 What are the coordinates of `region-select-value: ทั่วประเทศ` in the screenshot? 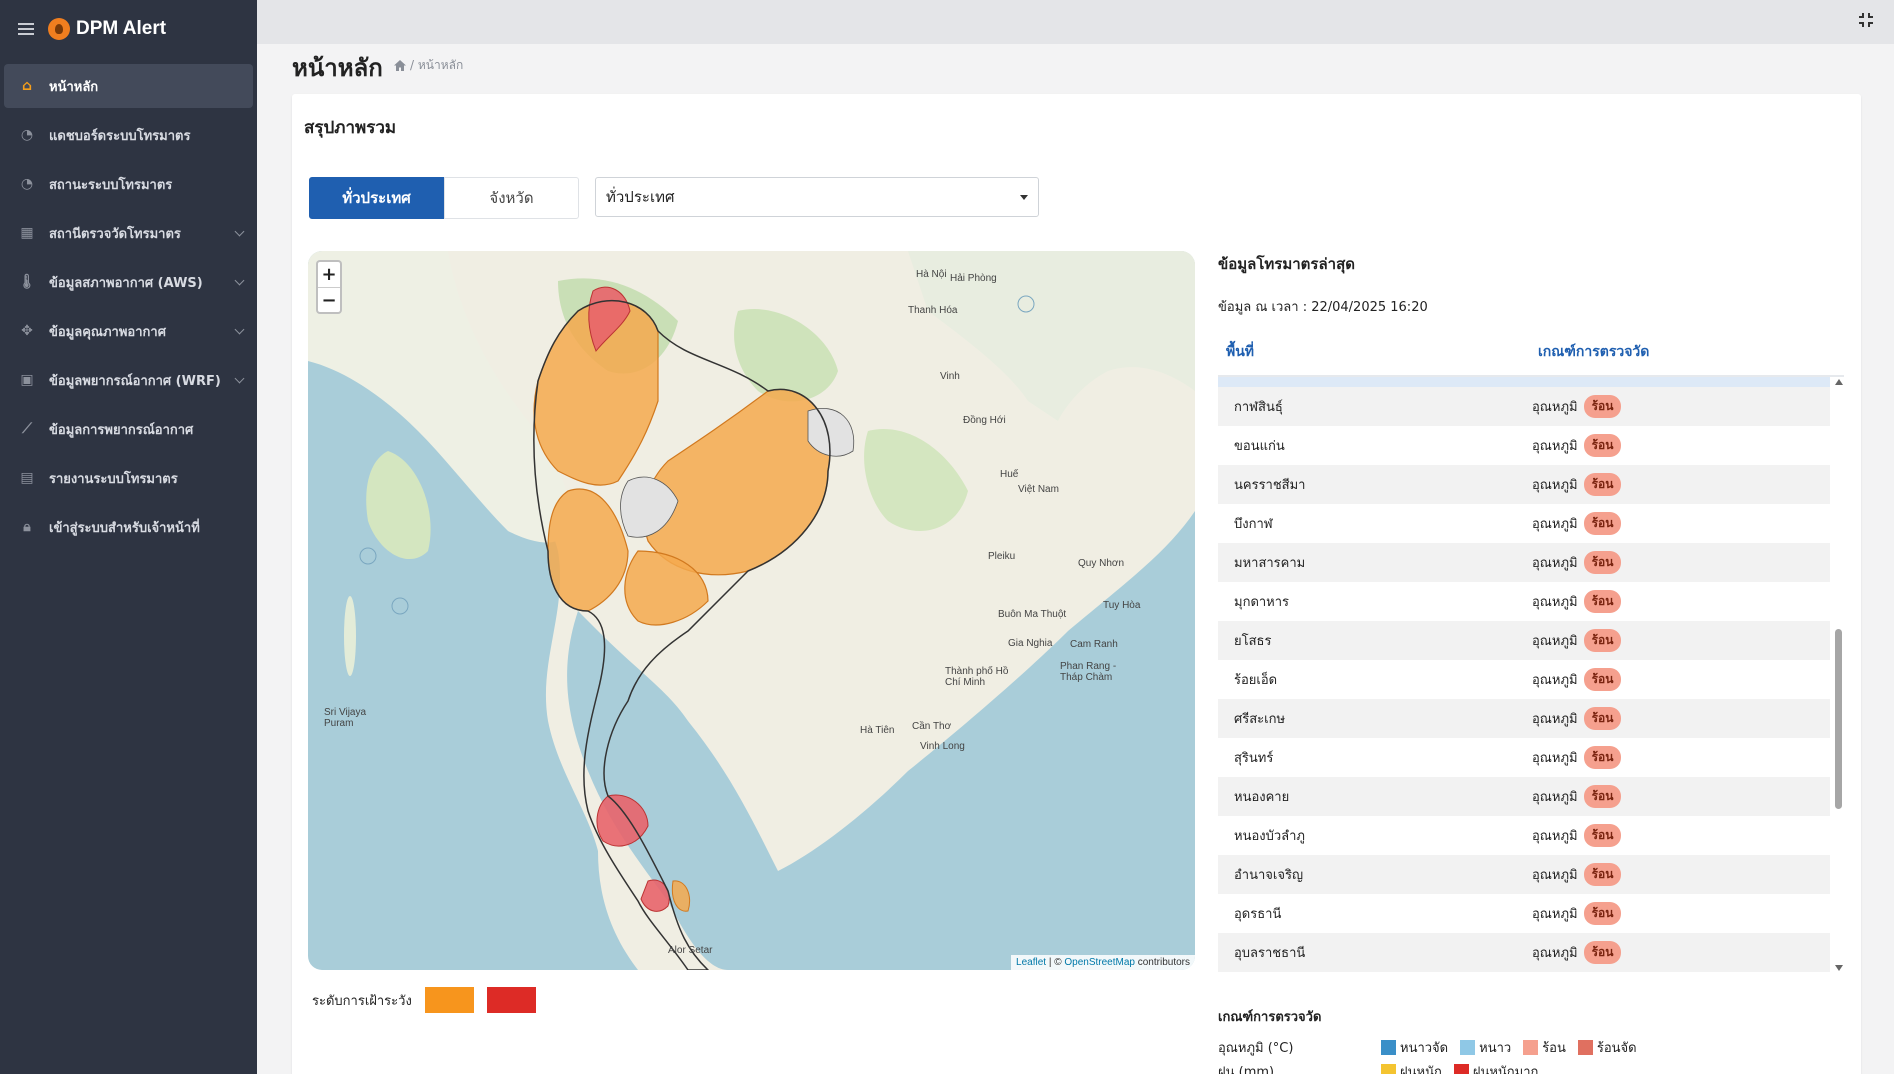 It's located at (640, 197).